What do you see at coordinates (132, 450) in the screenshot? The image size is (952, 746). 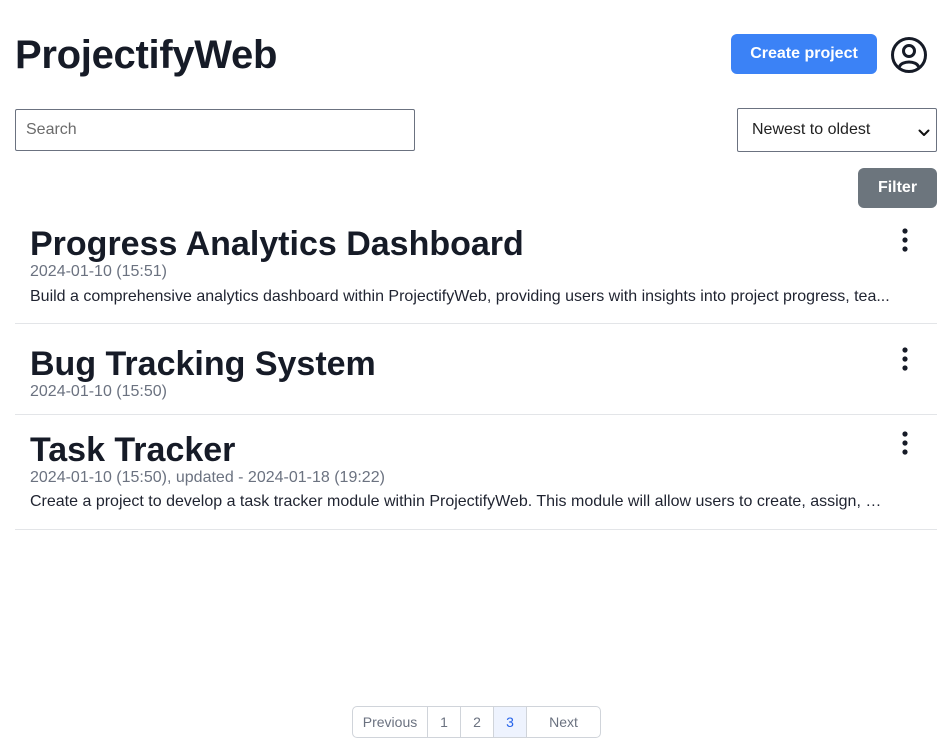 I see `project-title: Task Tracker` at bounding box center [132, 450].